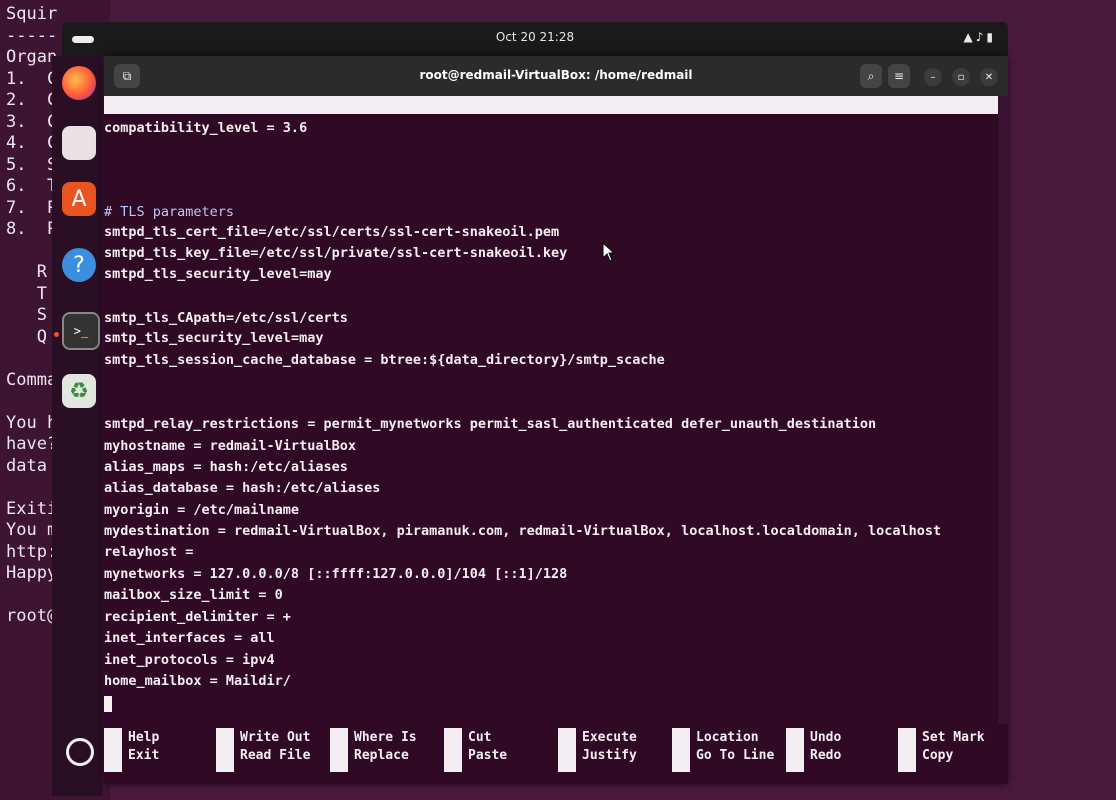 This screenshot has width=1116, height=800. Describe the element at coordinates (218, 274) in the screenshot. I see `editor-line: smtpd_tls_security_level=may` at that location.